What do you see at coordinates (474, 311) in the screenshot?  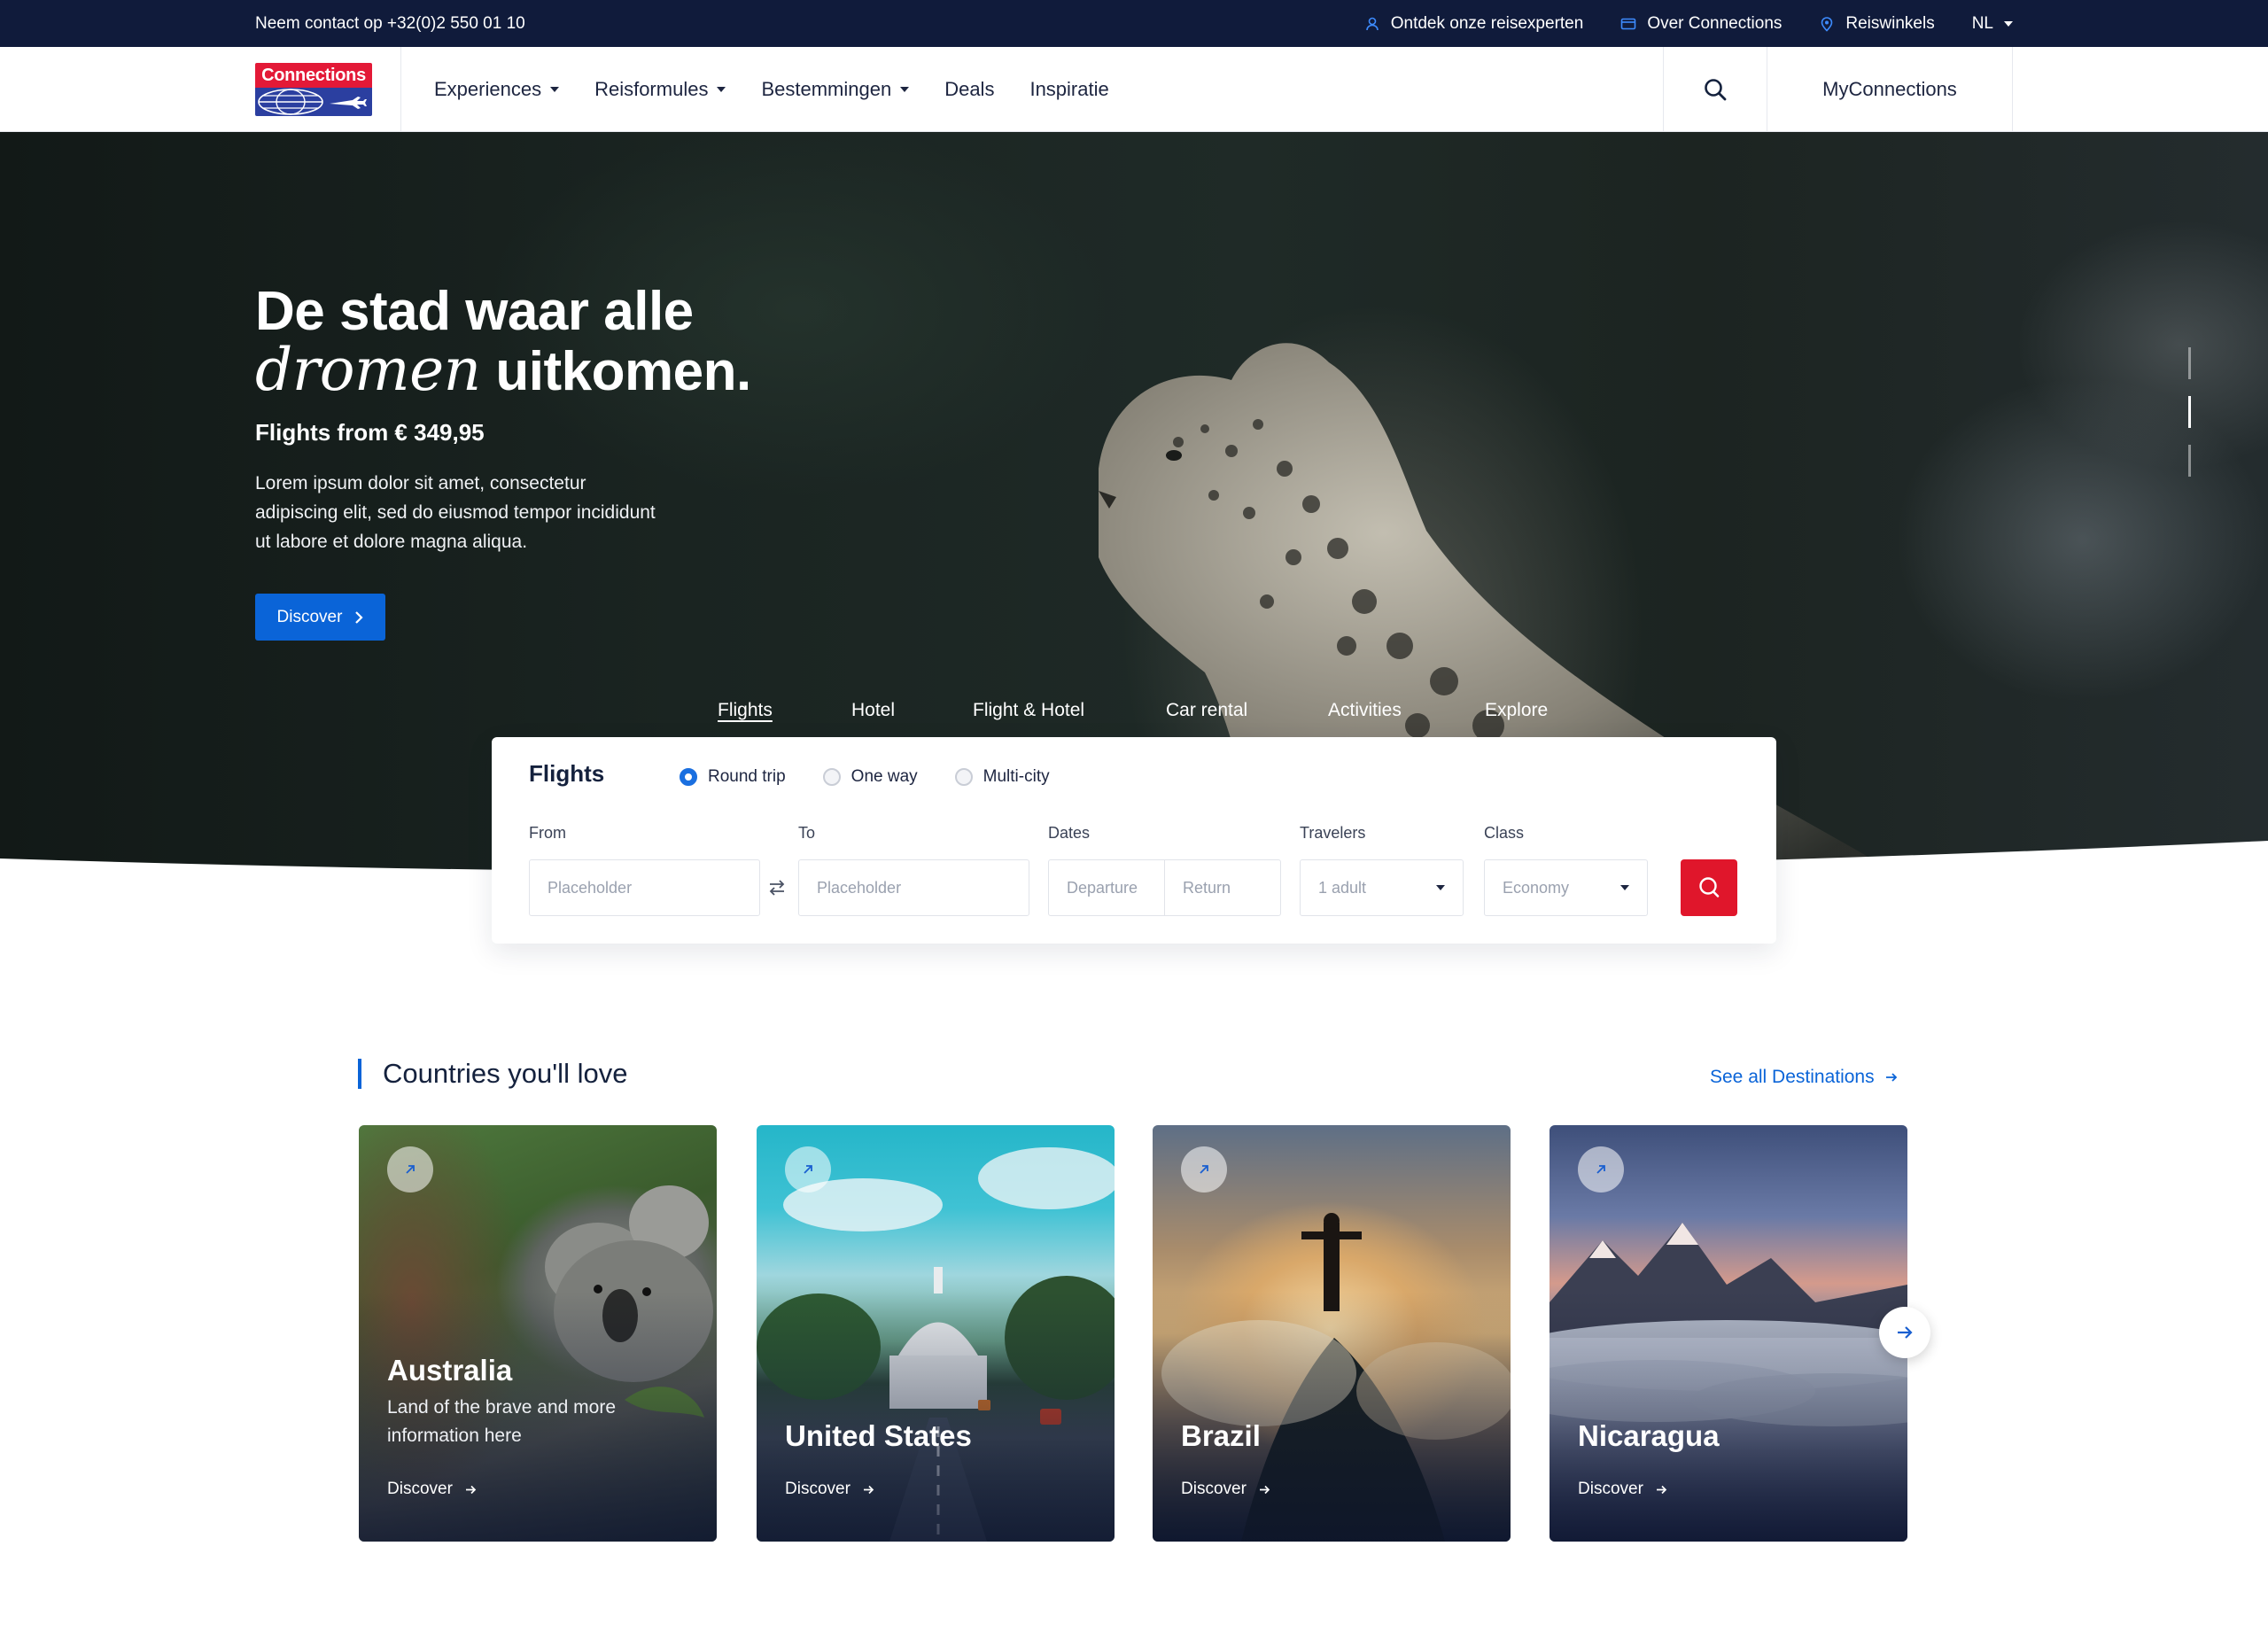 I see `hero-title-line1: De stad waar alle` at bounding box center [474, 311].